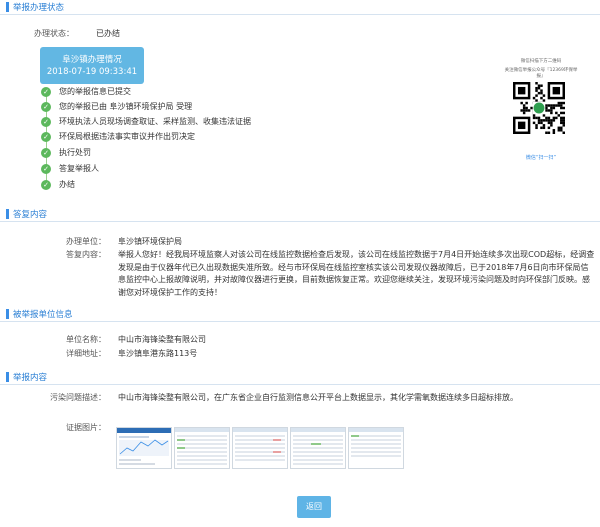 The image size is (600, 527). I want to click on progress-step-label: 环境执法人员现场调查取证、采样监测、收集违法证据, so click(155, 121).